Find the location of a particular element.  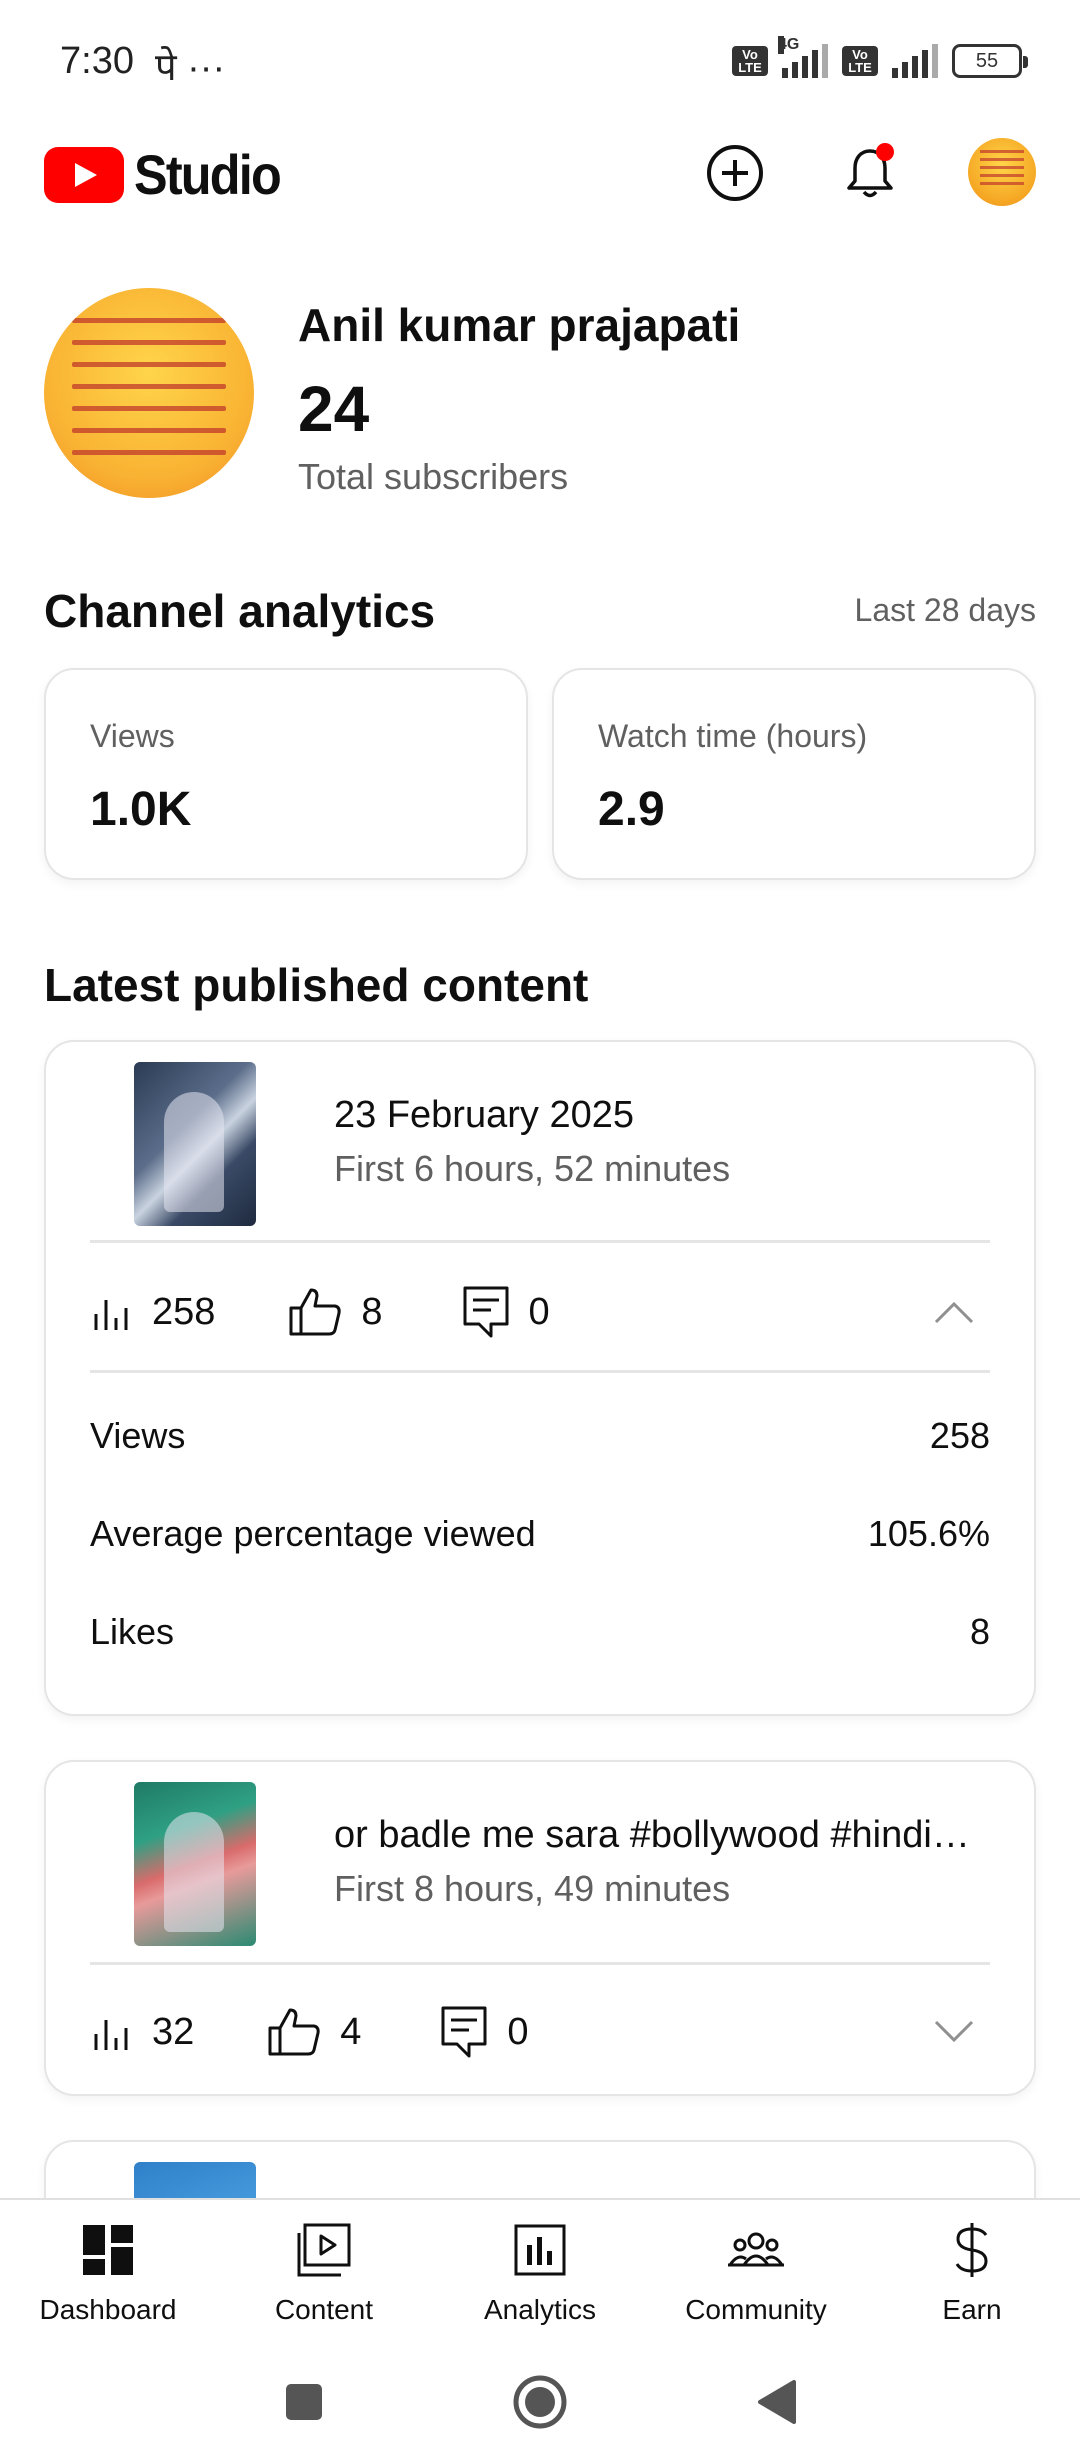

home-circle-icon is located at coordinates (540, 2402).